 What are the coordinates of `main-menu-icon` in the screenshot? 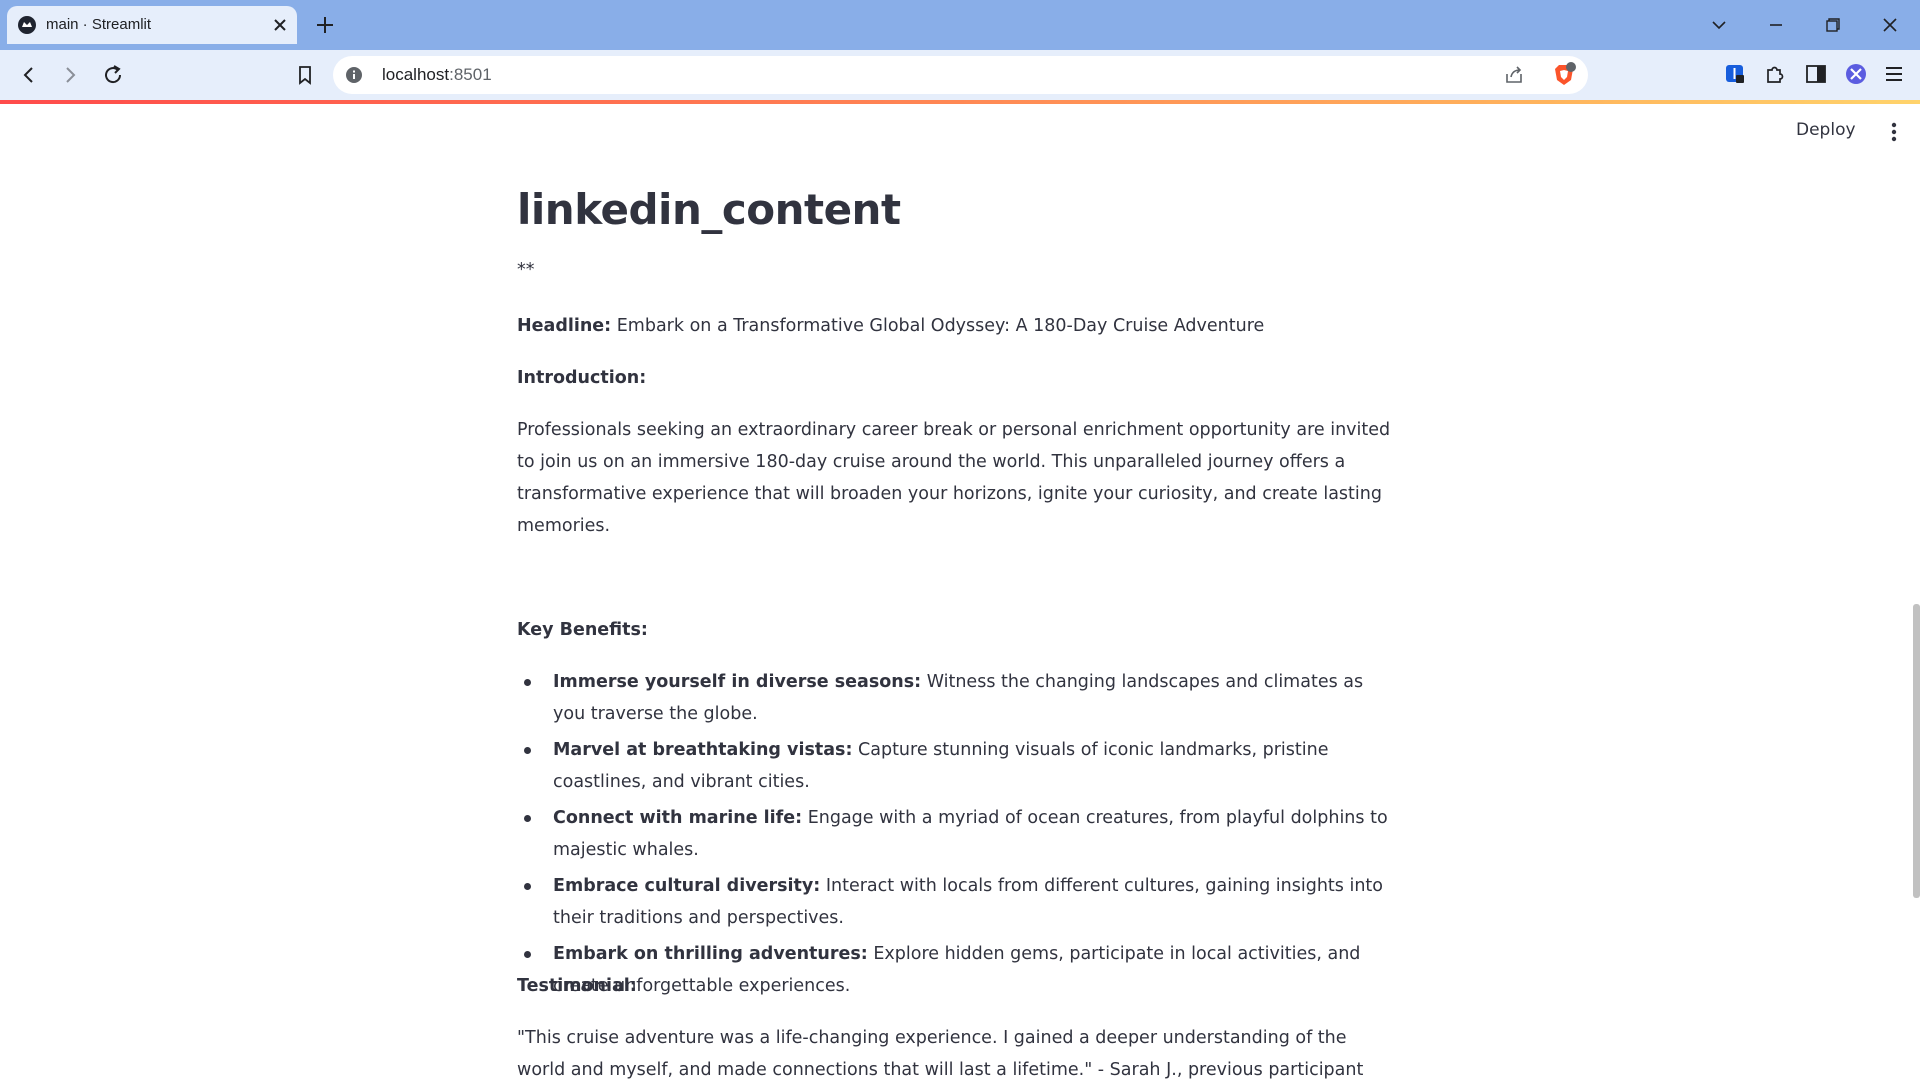 It's located at (1894, 132).